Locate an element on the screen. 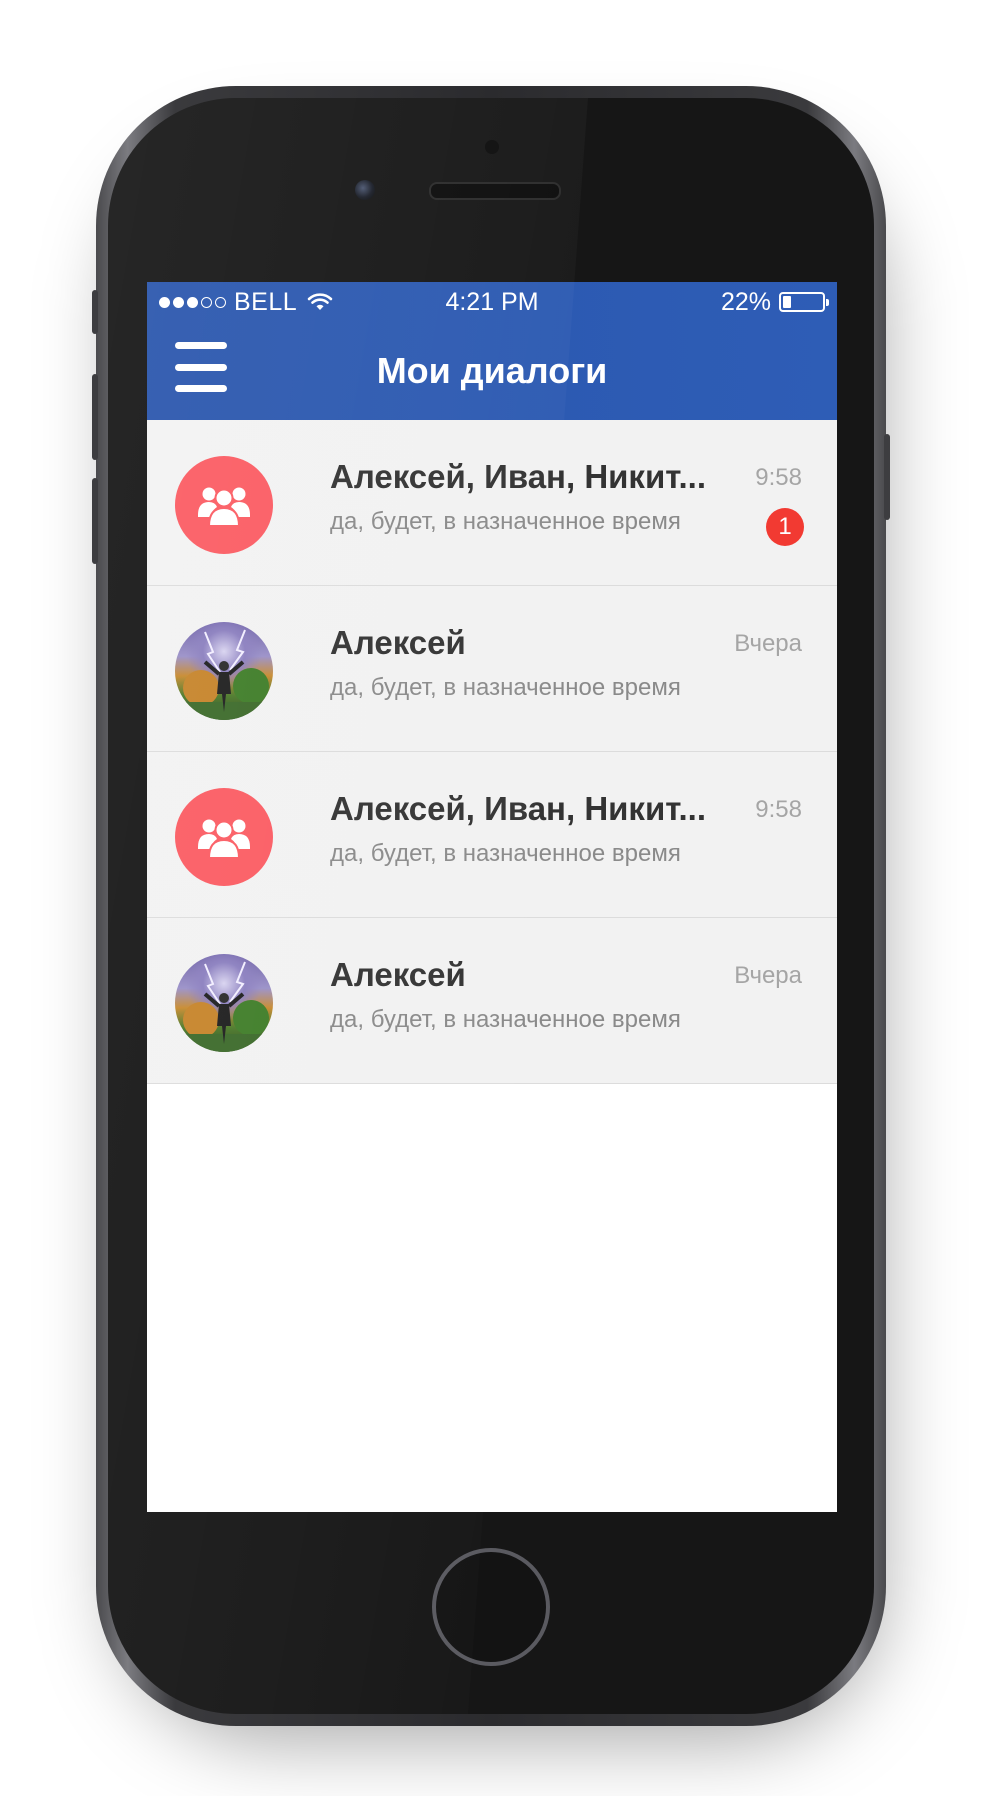  front-camera is located at coordinates (365, 190).